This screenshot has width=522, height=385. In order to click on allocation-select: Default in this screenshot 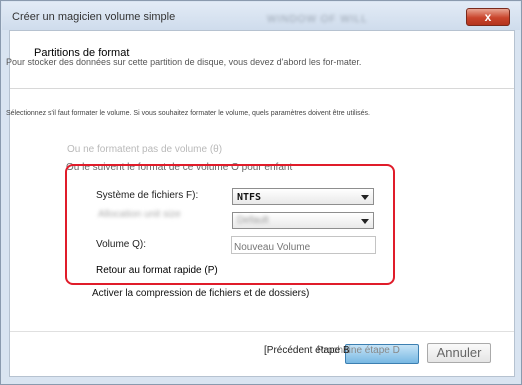, I will do `click(303, 220)`.